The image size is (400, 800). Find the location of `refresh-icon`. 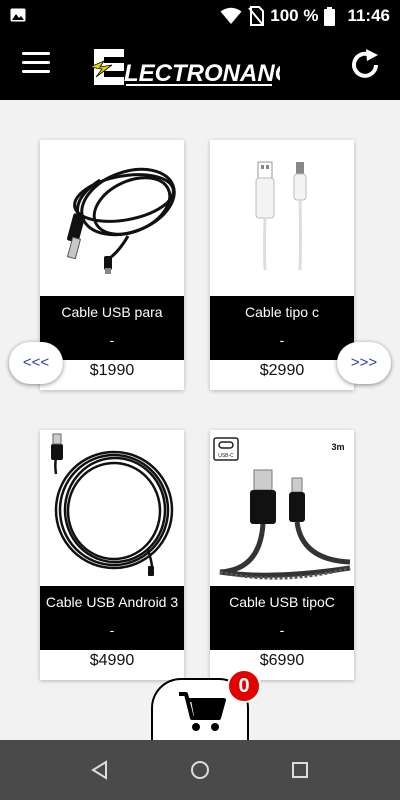

refresh-icon is located at coordinates (365, 65).